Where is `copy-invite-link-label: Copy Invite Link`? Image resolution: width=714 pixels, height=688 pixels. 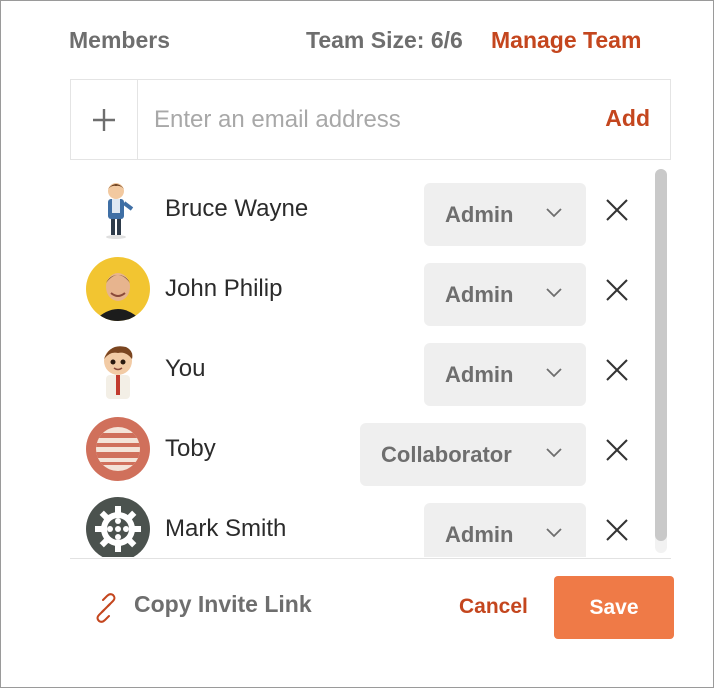
copy-invite-link-label: Copy Invite Link is located at coordinates (223, 604).